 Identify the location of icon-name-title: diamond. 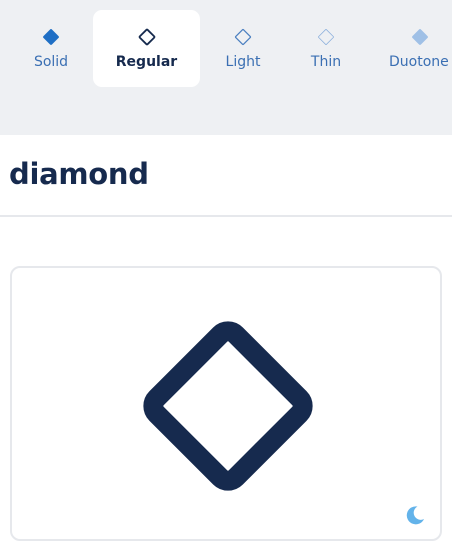
(79, 174).